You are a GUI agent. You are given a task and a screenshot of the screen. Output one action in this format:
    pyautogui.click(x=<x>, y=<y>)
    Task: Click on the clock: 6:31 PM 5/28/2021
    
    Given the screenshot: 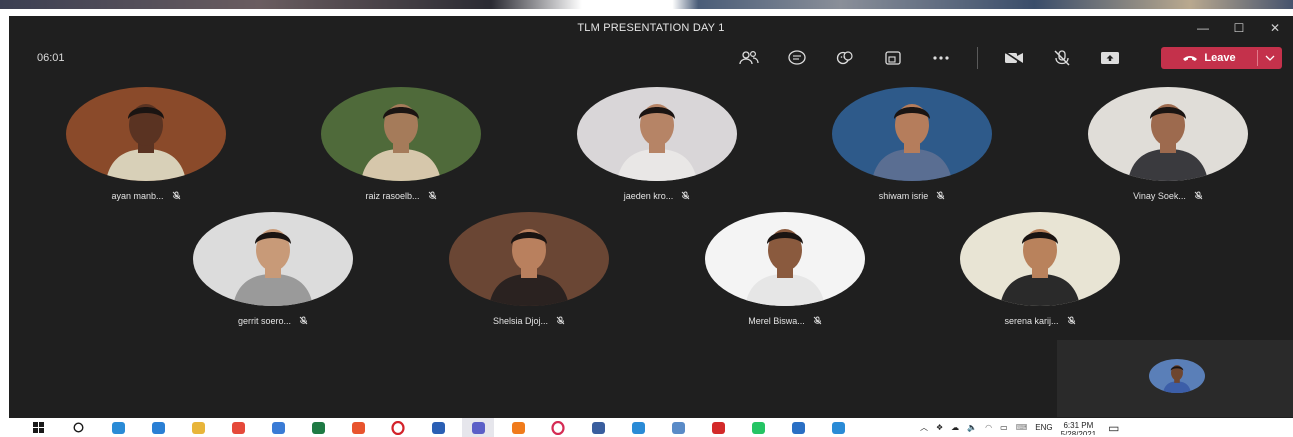 What is the action you would take?
    pyautogui.click(x=1079, y=428)
    